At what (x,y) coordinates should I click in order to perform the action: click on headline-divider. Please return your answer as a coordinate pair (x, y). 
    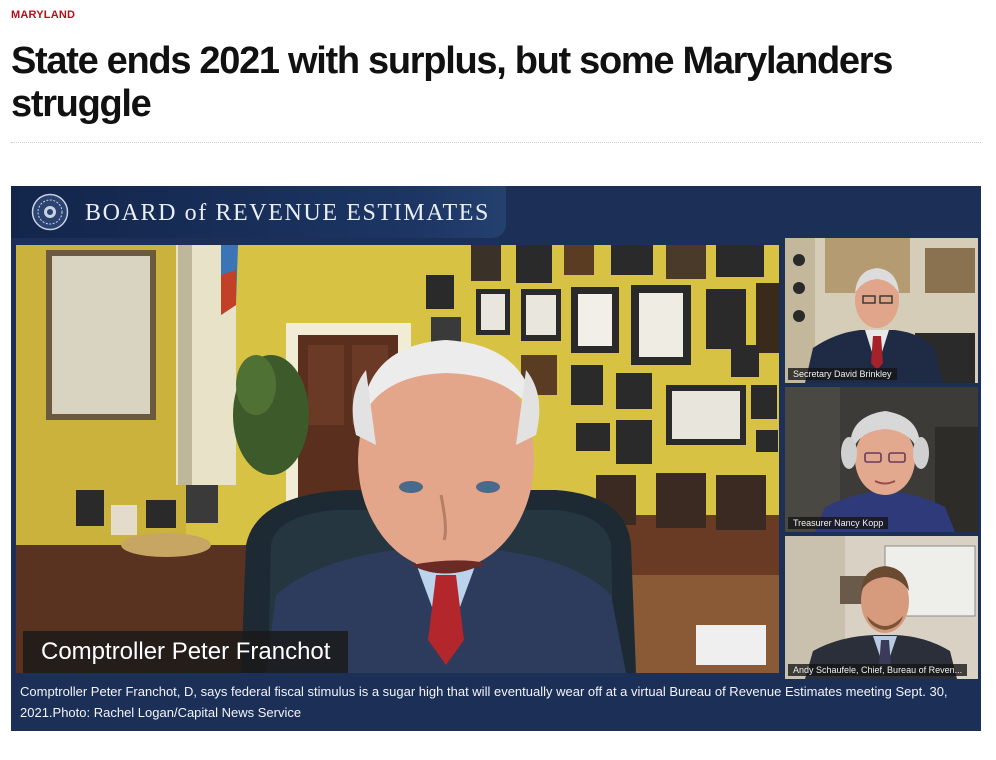
    Looking at the image, I should click on (496, 142).